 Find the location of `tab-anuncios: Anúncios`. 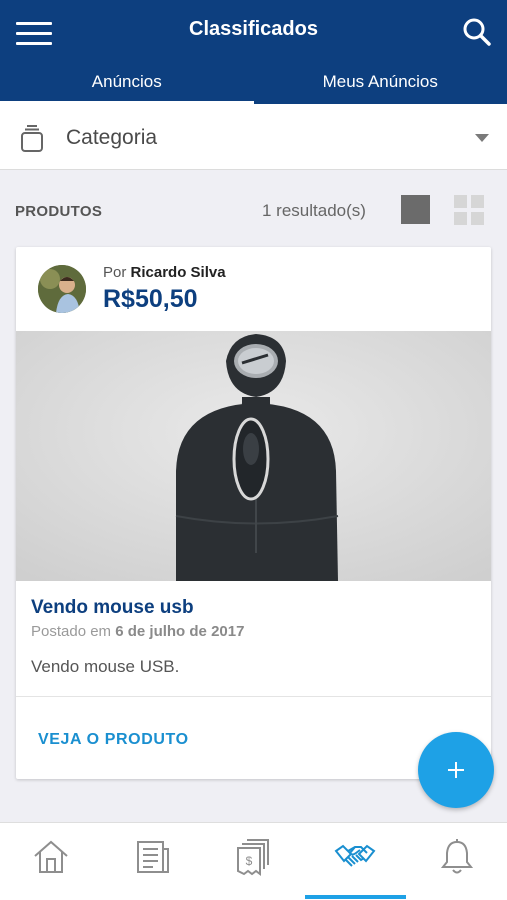

tab-anuncios: Anúncios is located at coordinates (127, 83).